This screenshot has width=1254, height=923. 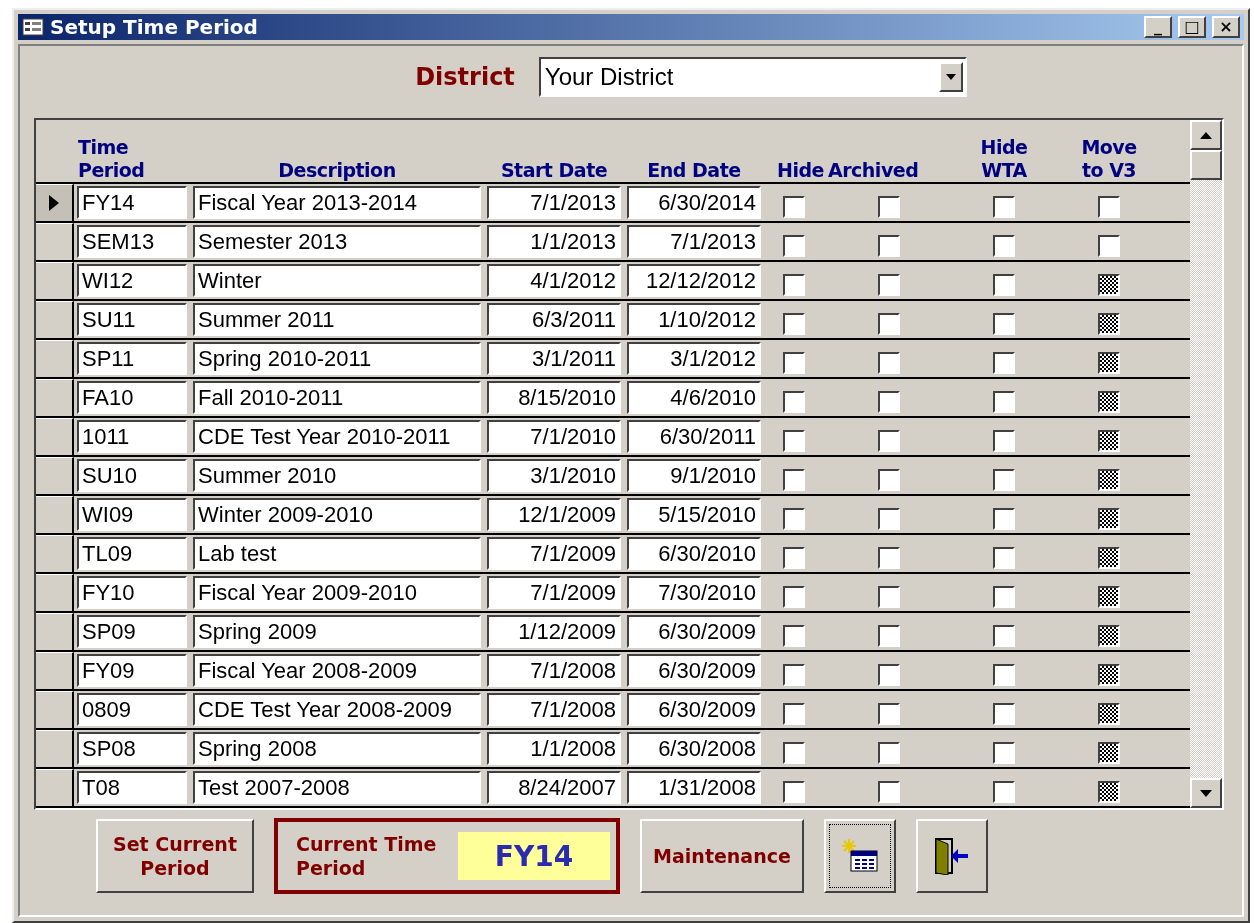 I want to click on table-cell: 1/10/2012, so click(x=694, y=319).